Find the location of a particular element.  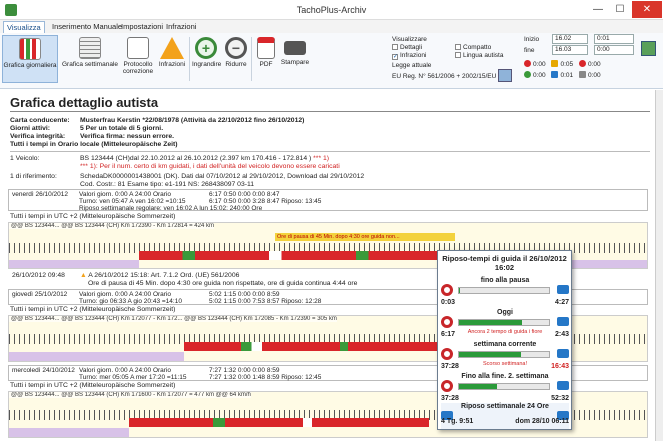

expand-icon is located at coordinates (505, 75).